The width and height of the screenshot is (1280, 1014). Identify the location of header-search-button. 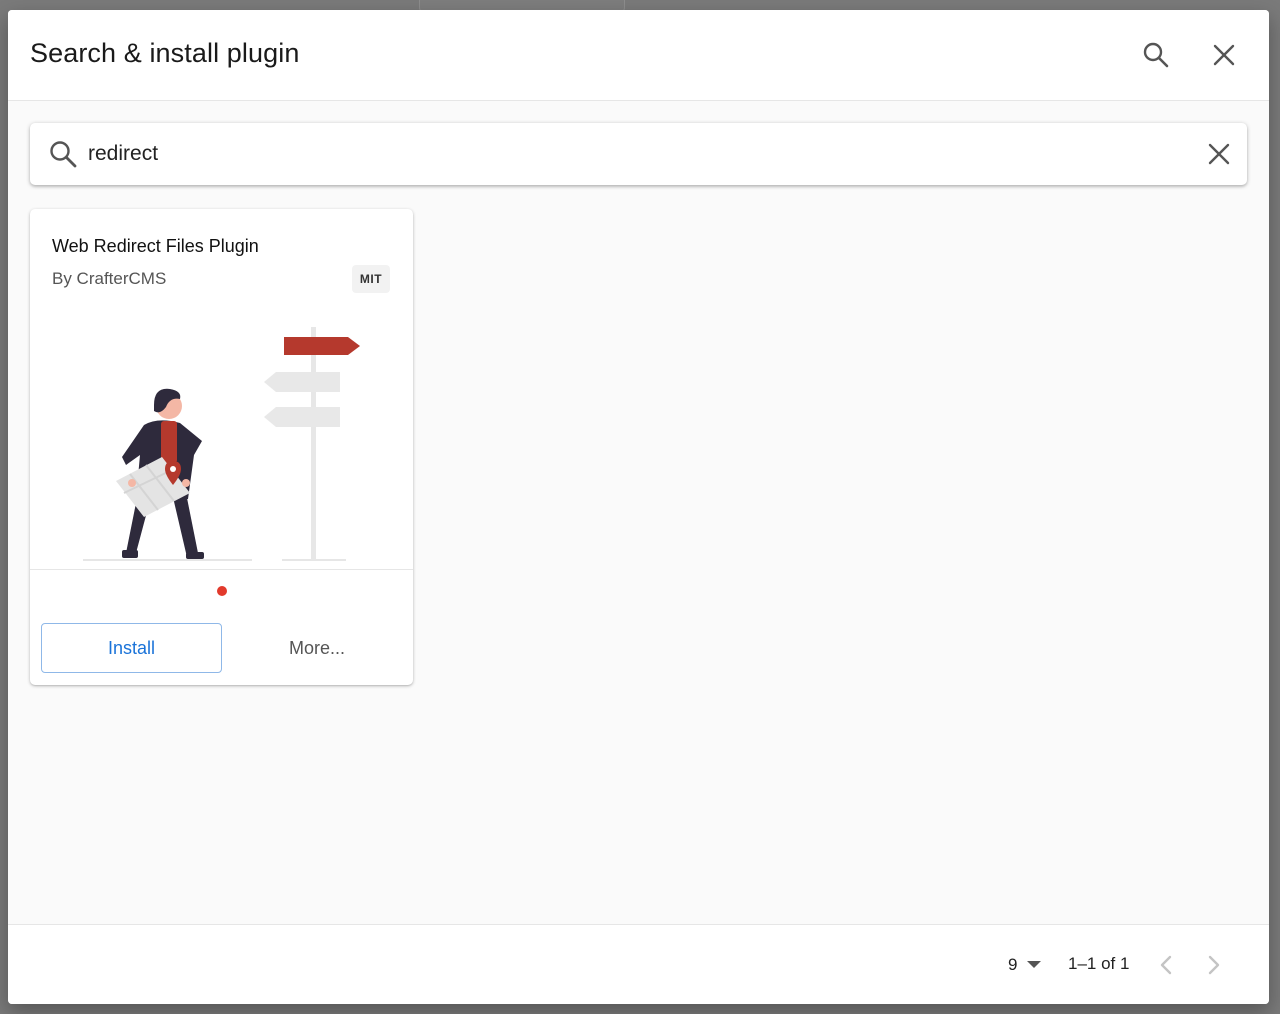
(1156, 55).